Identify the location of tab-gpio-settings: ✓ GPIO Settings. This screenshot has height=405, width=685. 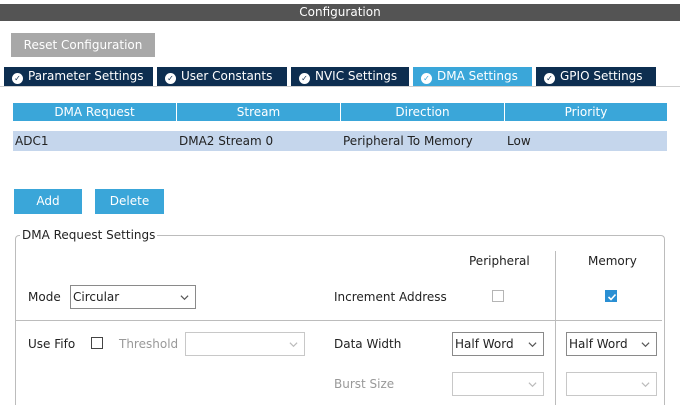
(596, 76).